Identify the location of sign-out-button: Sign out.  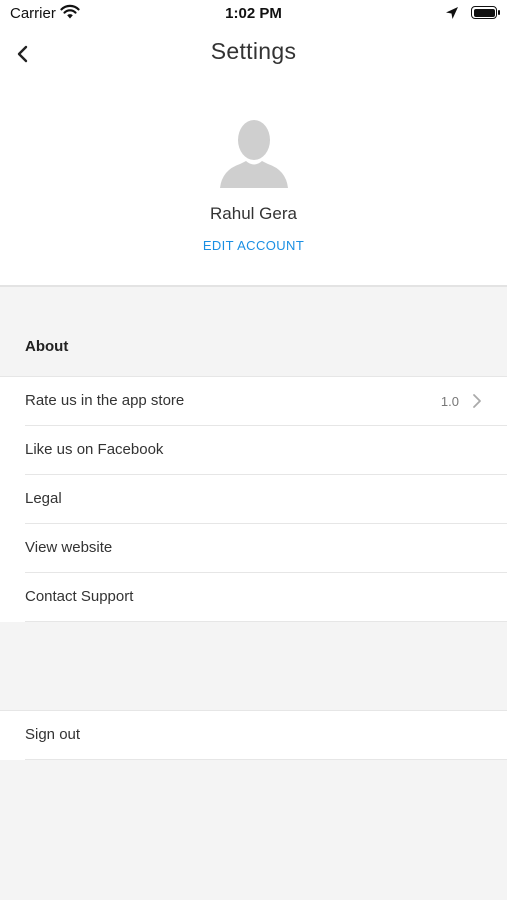
(266, 735).